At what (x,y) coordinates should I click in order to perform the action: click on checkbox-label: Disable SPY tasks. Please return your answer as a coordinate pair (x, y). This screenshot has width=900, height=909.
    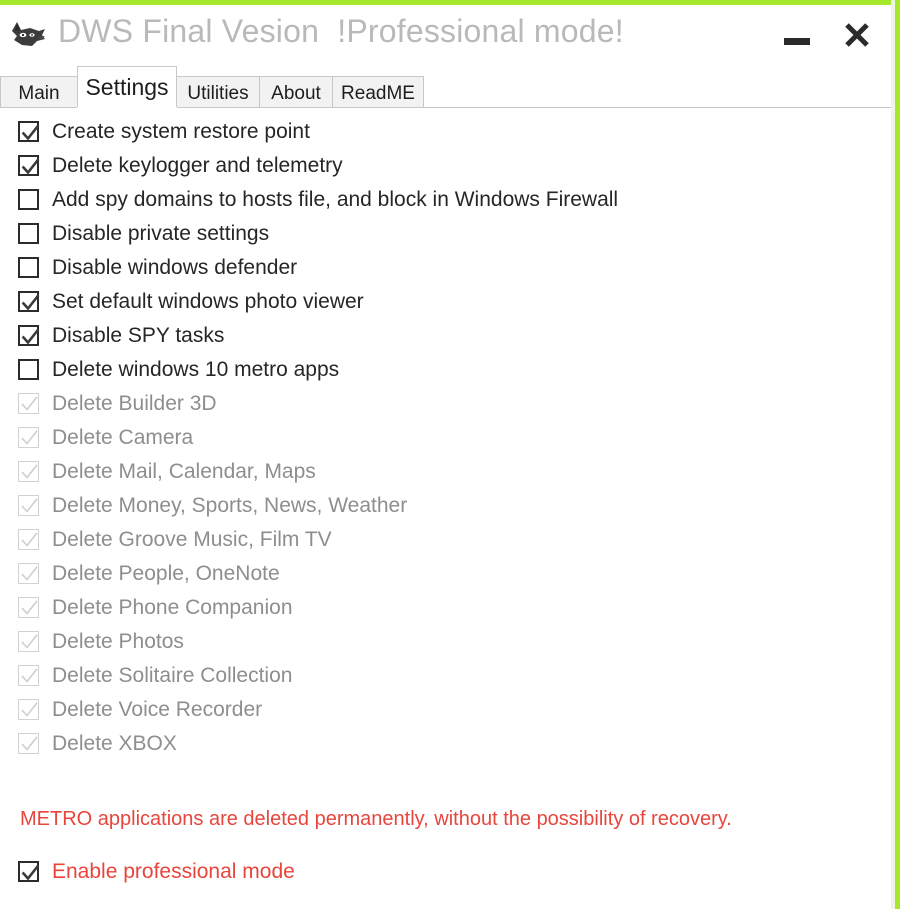
    Looking at the image, I should click on (138, 335).